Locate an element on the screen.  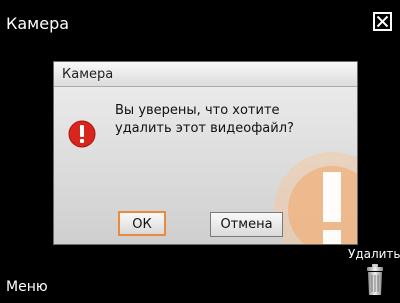
dialog-message-line: Вы уверены, что хотите is located at coordinates (197, 110).